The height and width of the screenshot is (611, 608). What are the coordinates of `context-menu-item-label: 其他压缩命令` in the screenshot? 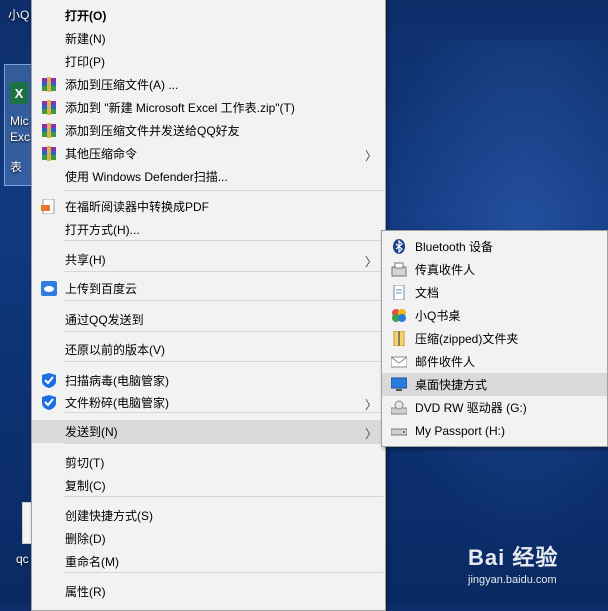 It's located at (101, 154).